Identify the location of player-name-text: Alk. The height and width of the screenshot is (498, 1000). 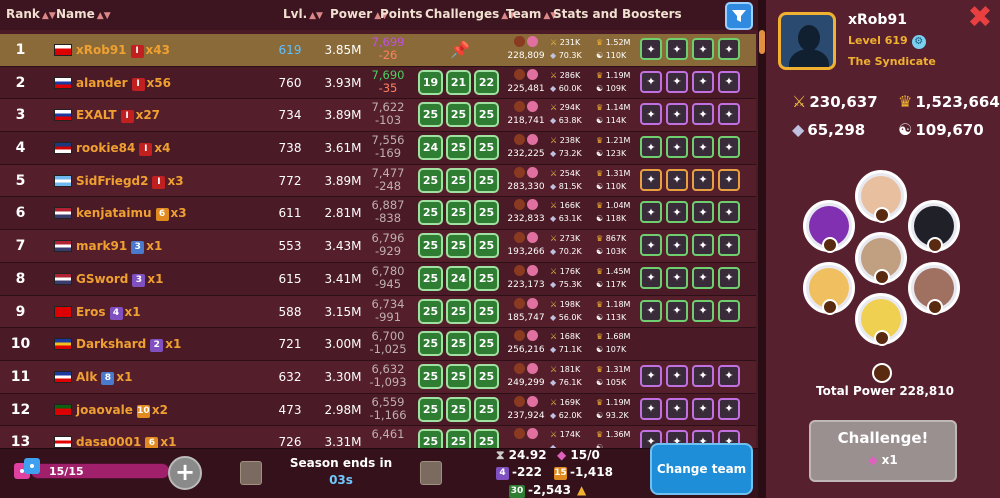
(86, 377).